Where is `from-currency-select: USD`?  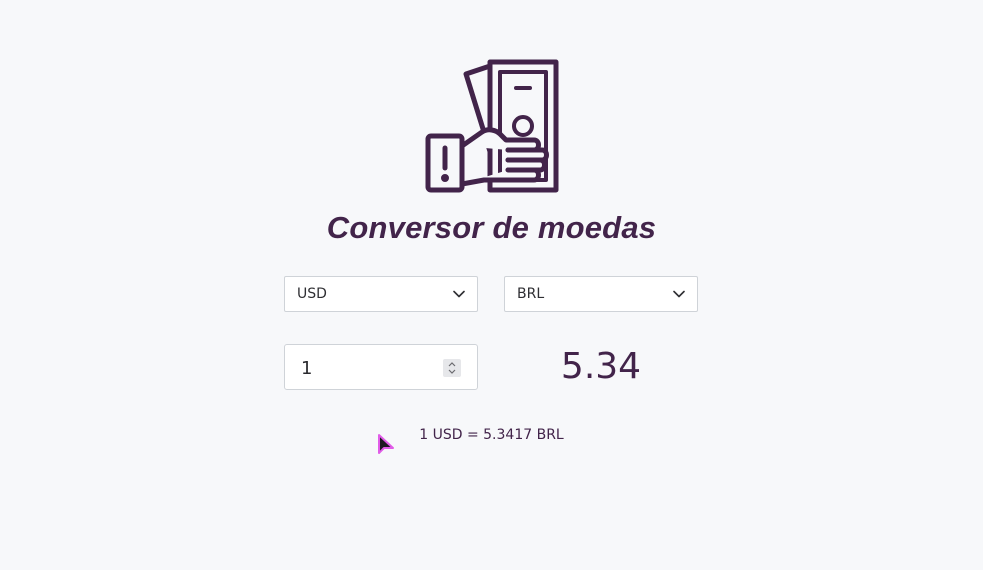
from-currency-select: USD is located at coordinates (381, 294).